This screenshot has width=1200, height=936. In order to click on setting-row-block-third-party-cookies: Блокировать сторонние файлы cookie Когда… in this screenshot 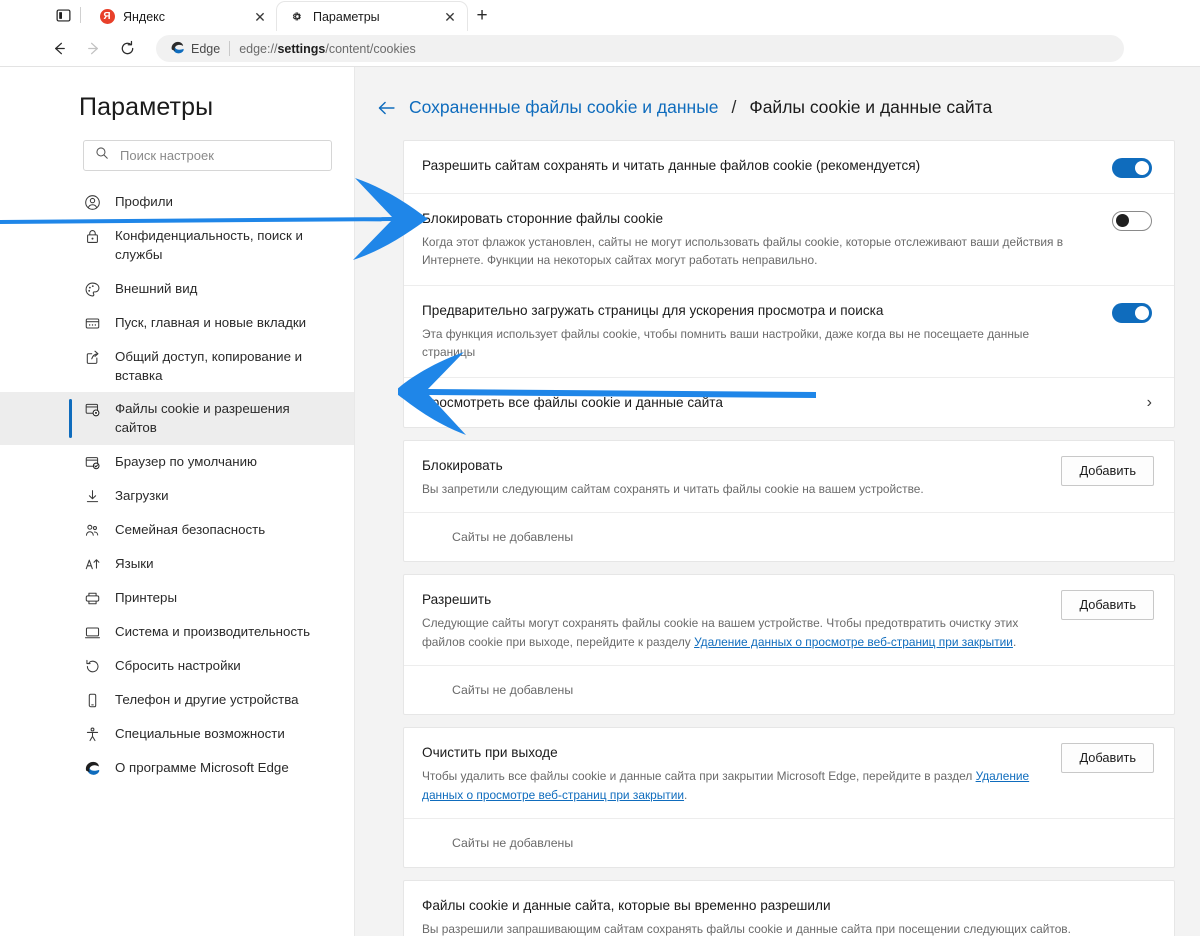, I will do `click(789, 240)`.